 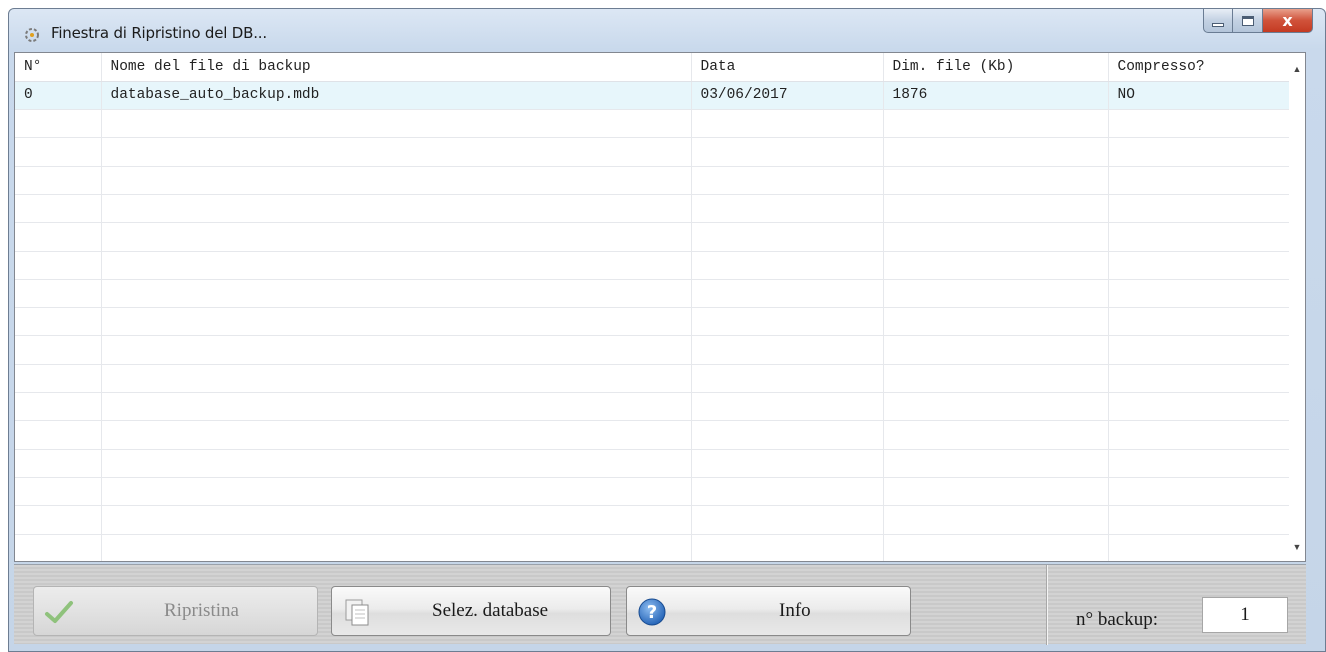 What do you see at coordinates (396, 96) in the screenshot?
I see `cell-filename: database_auto_backup.mdb` at bounding box center [396, 96].